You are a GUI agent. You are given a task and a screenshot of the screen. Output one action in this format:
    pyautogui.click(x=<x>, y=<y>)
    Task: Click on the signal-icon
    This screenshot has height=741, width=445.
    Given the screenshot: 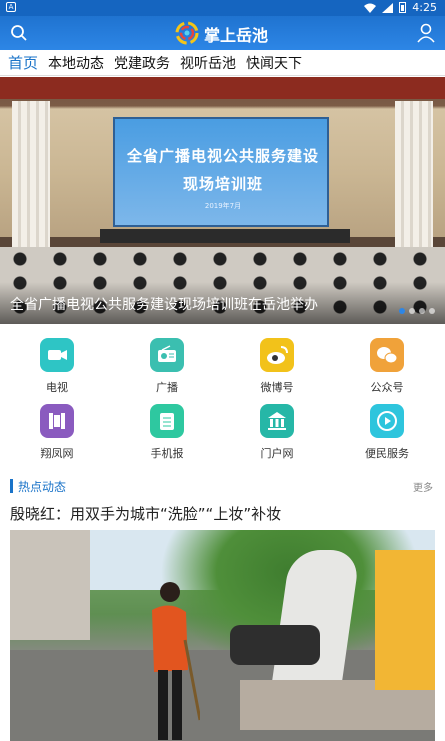 What is the action you would take?
    pyautogui.click(x=388, y=7)
    